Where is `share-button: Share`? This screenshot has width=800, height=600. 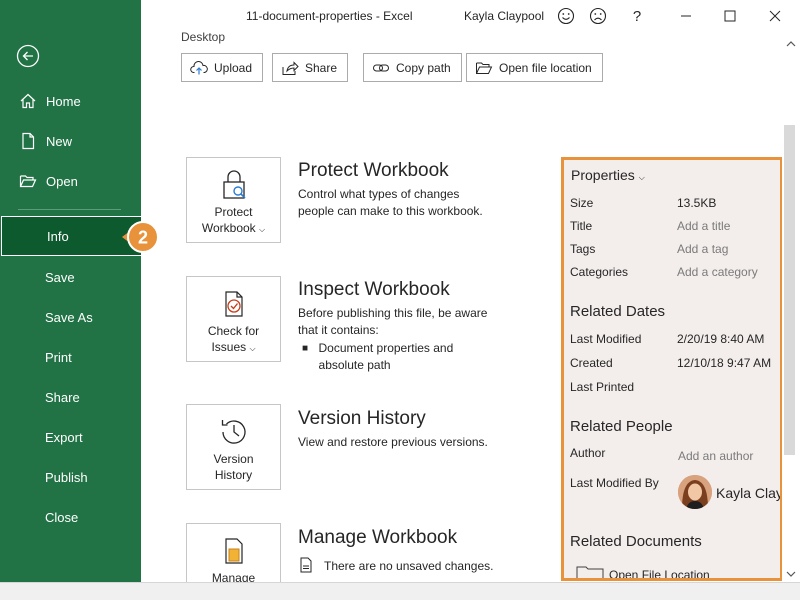 share-button: Share is located at coordinates (310, 67).